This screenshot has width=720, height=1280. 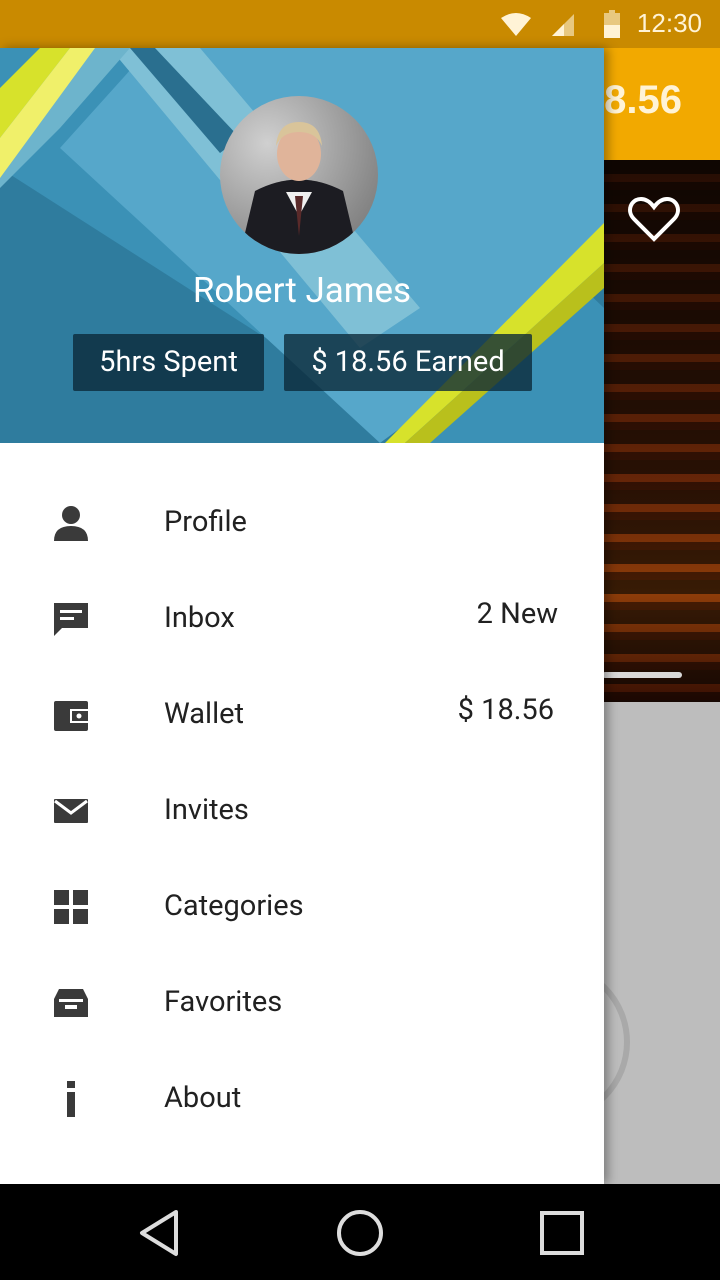 What do you see at coordinates (204, 714) in the screenshot?
I see `menu-item-label: Wallet` at bounding box center [204, 714].